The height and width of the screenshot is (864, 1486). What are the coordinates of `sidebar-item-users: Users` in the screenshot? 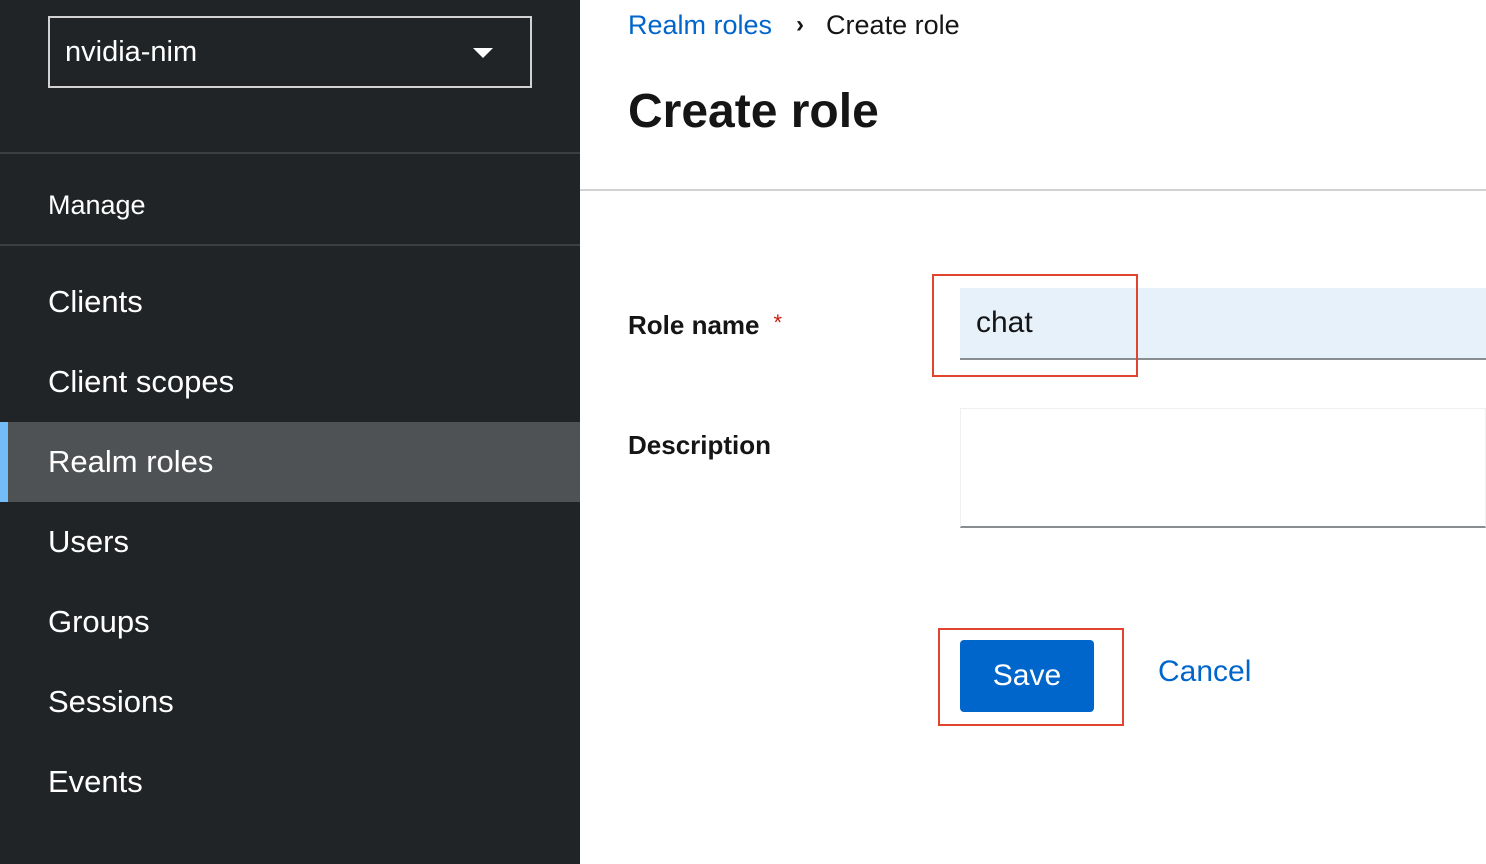 It's located at (290, 542).